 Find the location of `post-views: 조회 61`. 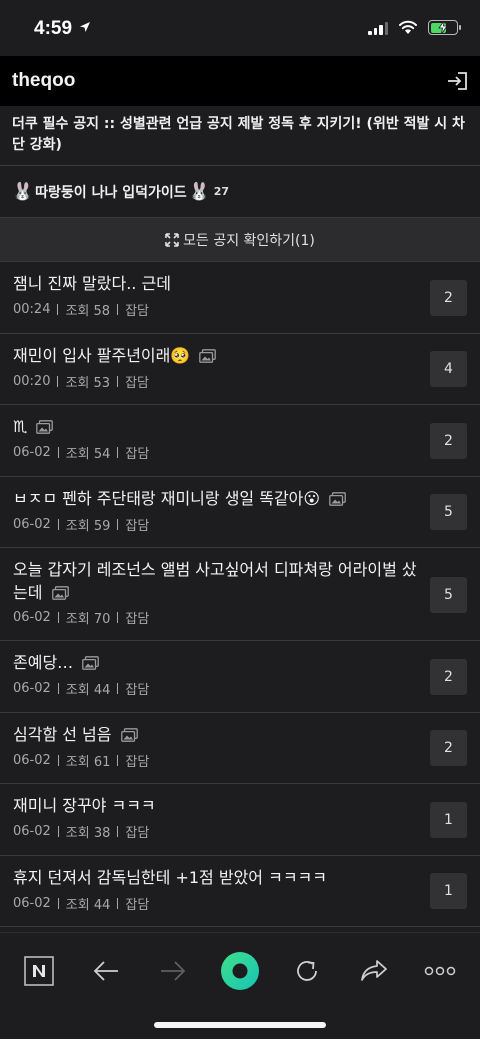

post-views: 조회 61 is located at coordinates (88, 762).